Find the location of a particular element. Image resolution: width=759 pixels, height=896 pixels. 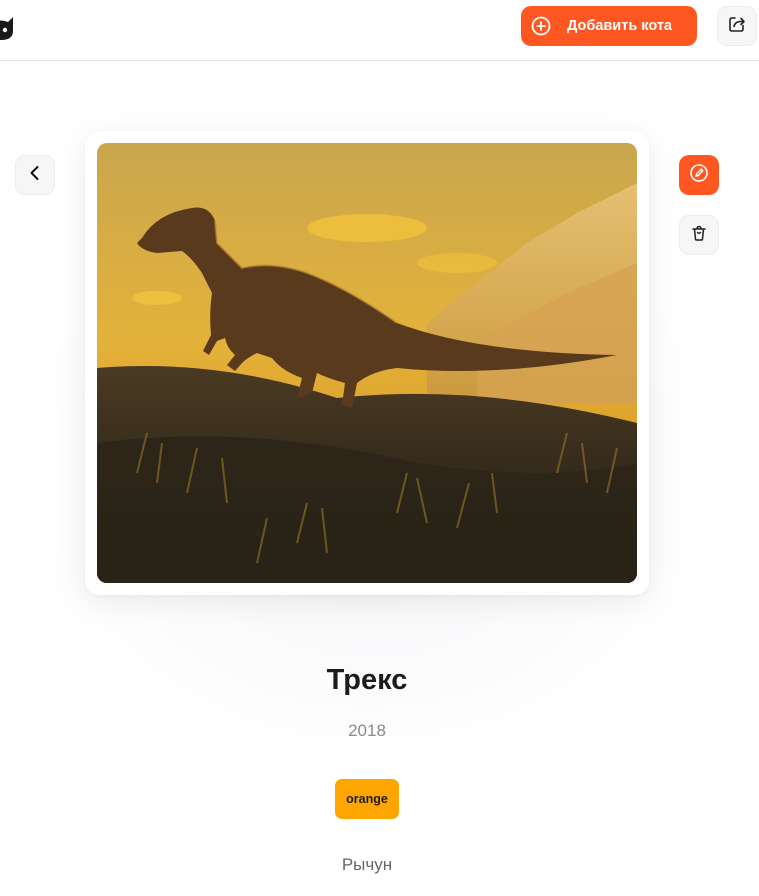

cat-year: 2018 is located at coordinates (367, 730).